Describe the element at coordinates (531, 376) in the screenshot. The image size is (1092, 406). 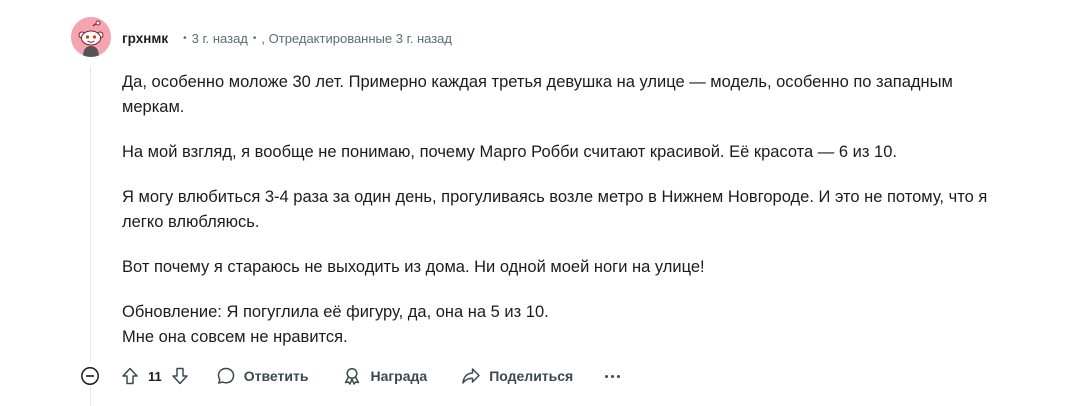
I see `share-label: Поделиться` at that location.